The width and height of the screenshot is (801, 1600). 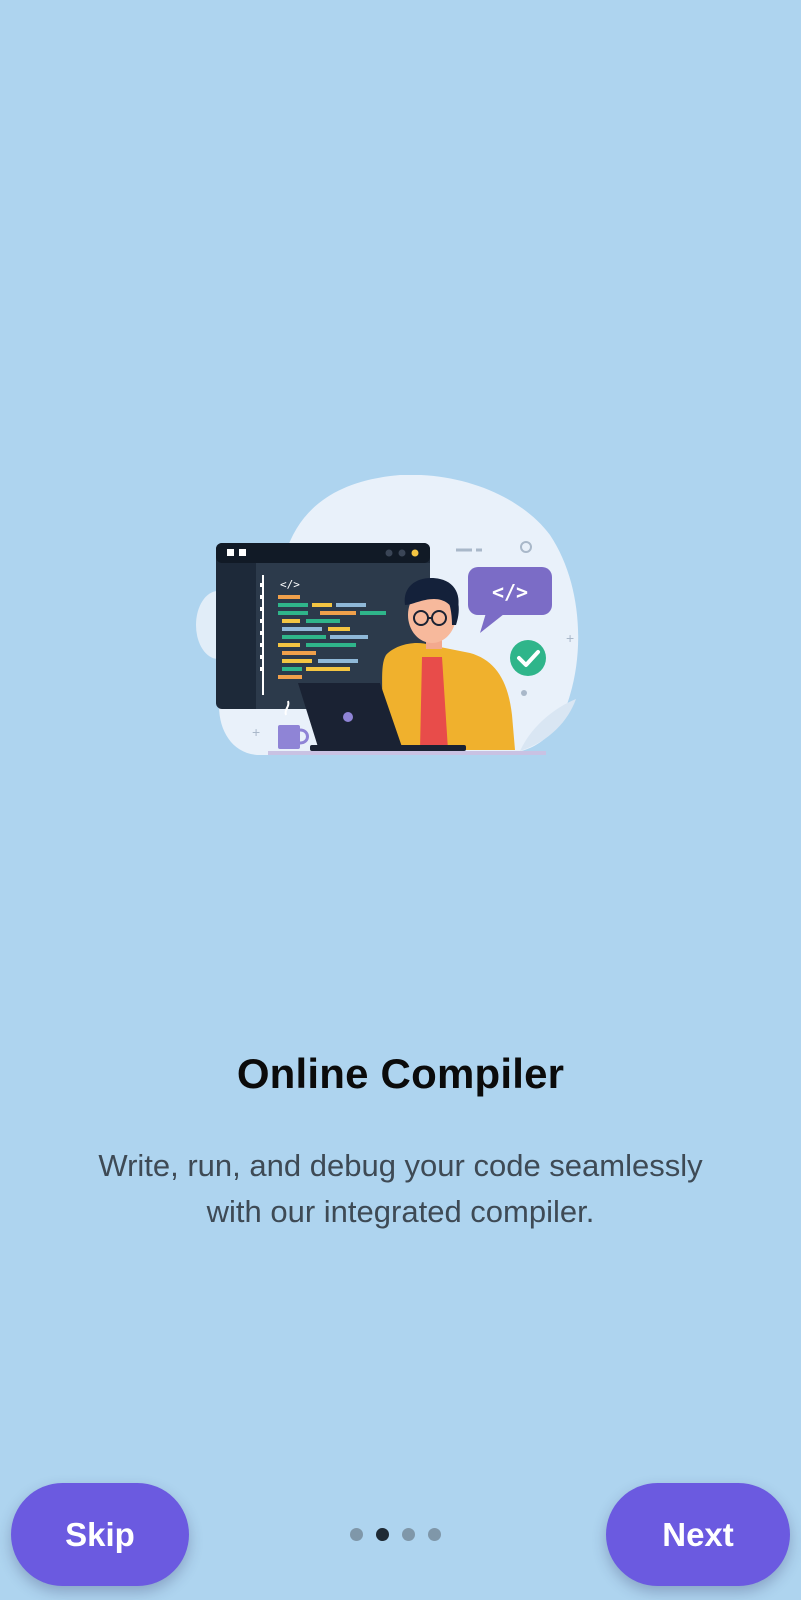 I want to click on developer-illustration: </> </> + +, so click(x=387, y=615).